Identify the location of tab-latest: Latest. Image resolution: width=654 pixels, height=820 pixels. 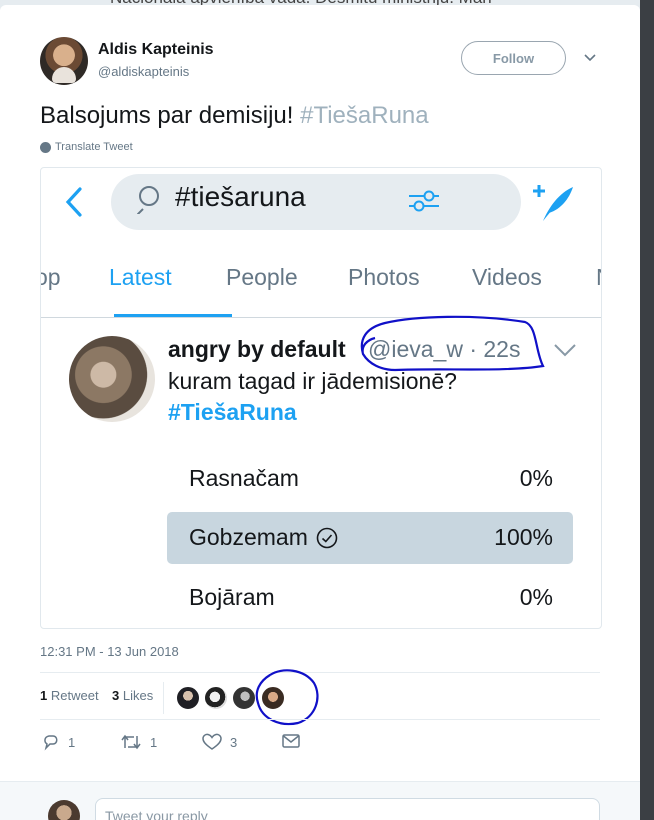
(140, 277).